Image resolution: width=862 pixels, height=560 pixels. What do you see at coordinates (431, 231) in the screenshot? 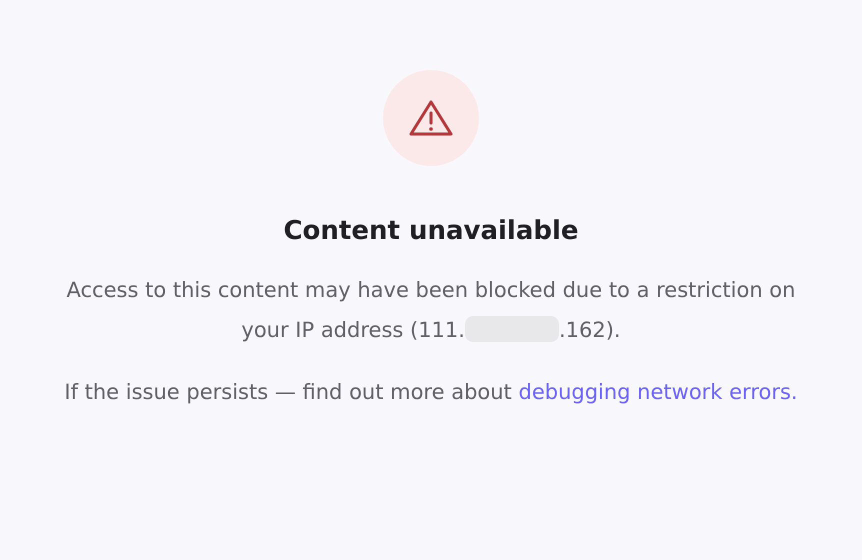
I see `error-title: Content unavailable` at bounding box center [431, 231].